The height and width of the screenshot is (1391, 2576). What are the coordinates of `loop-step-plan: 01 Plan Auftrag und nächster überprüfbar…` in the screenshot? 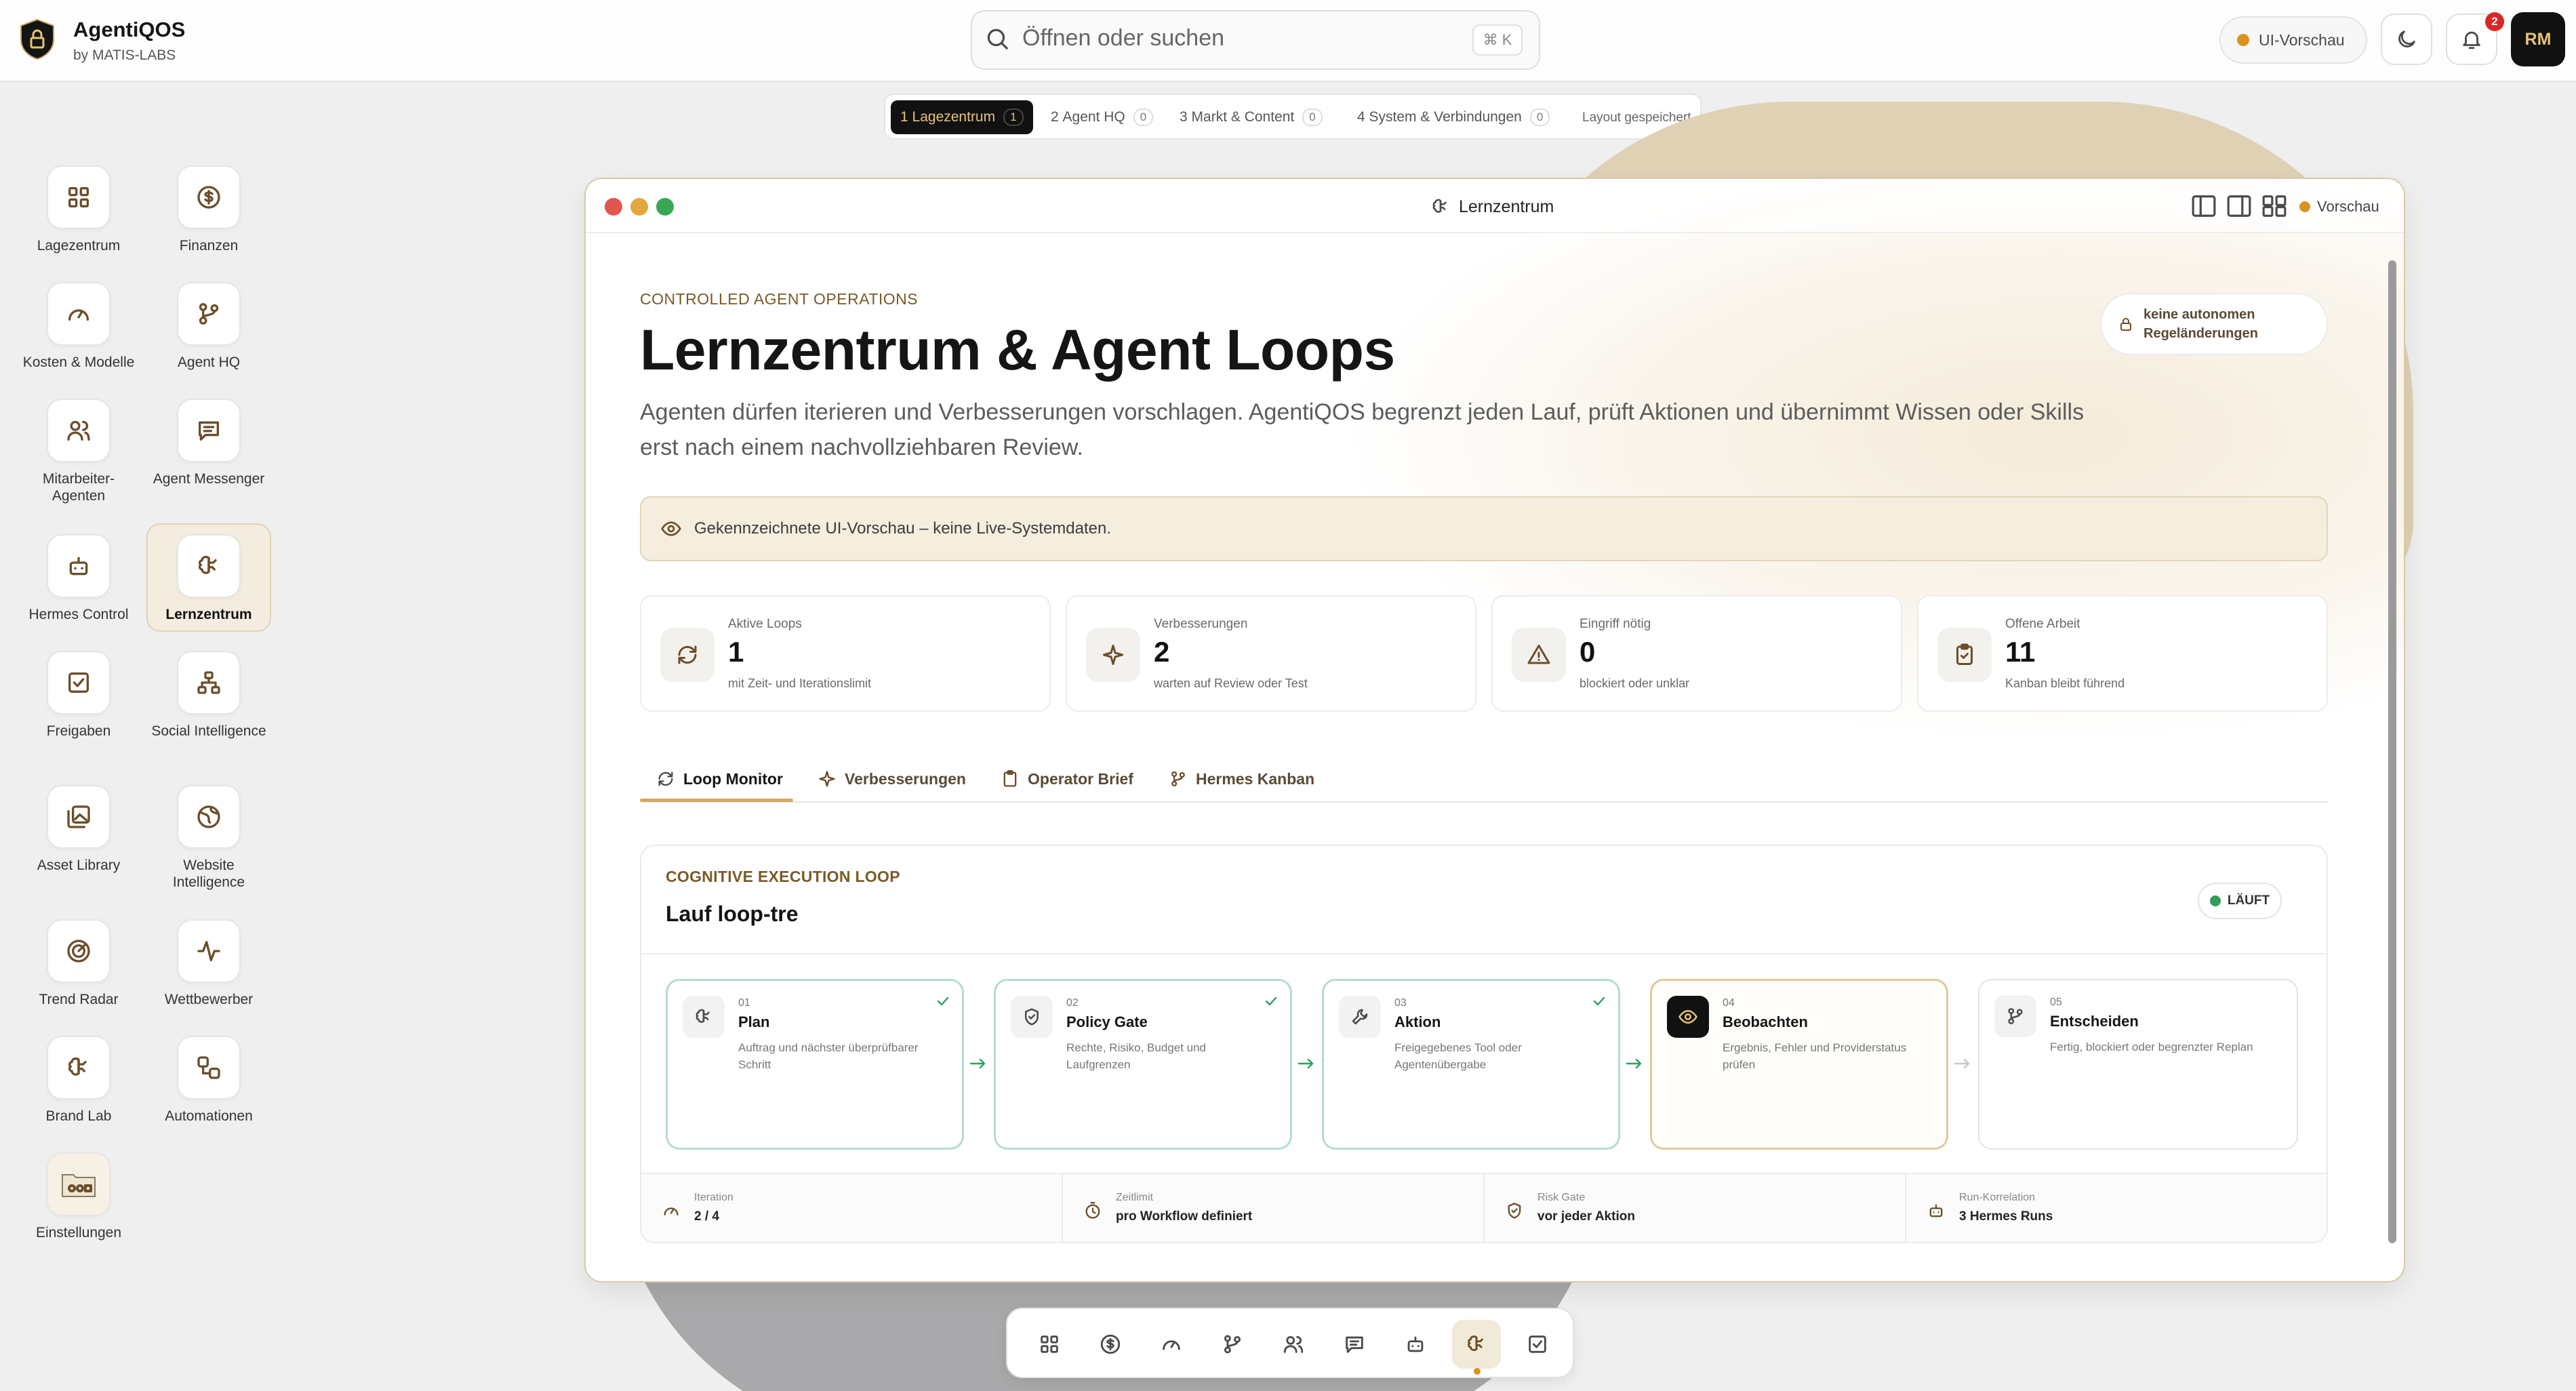 It's located at (815, 1064).